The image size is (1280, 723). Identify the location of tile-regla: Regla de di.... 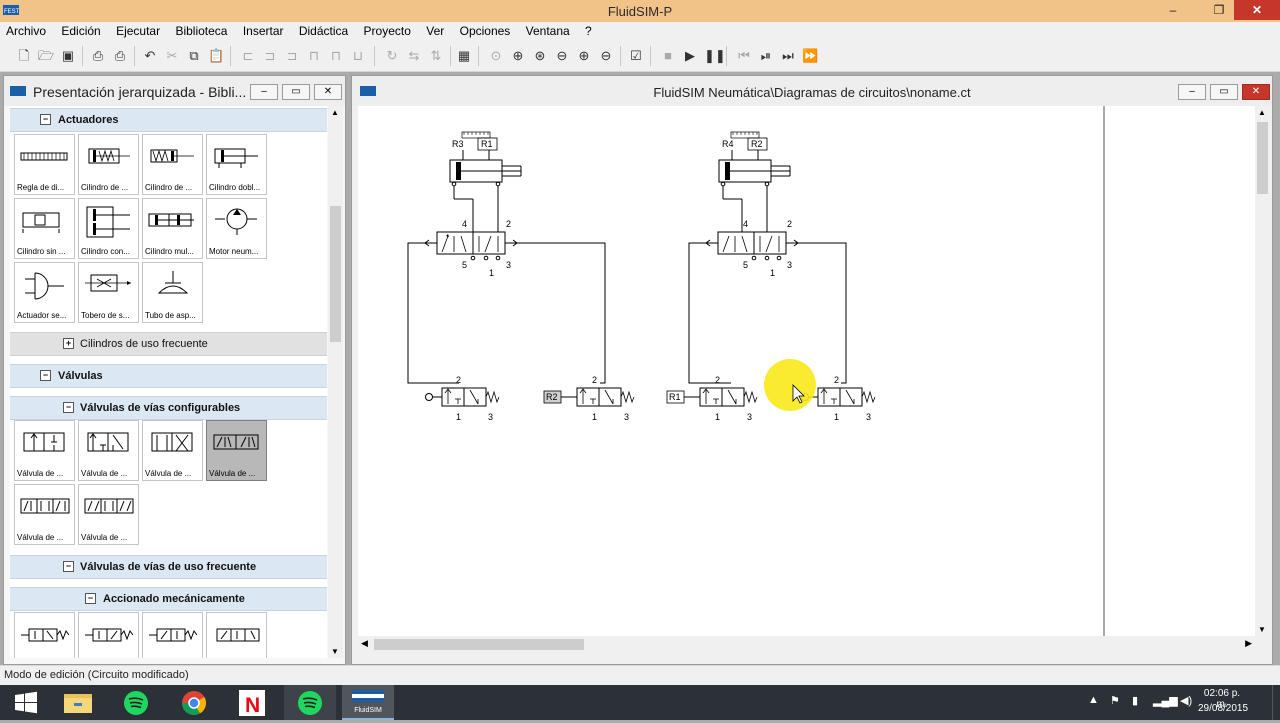
(44, 164).